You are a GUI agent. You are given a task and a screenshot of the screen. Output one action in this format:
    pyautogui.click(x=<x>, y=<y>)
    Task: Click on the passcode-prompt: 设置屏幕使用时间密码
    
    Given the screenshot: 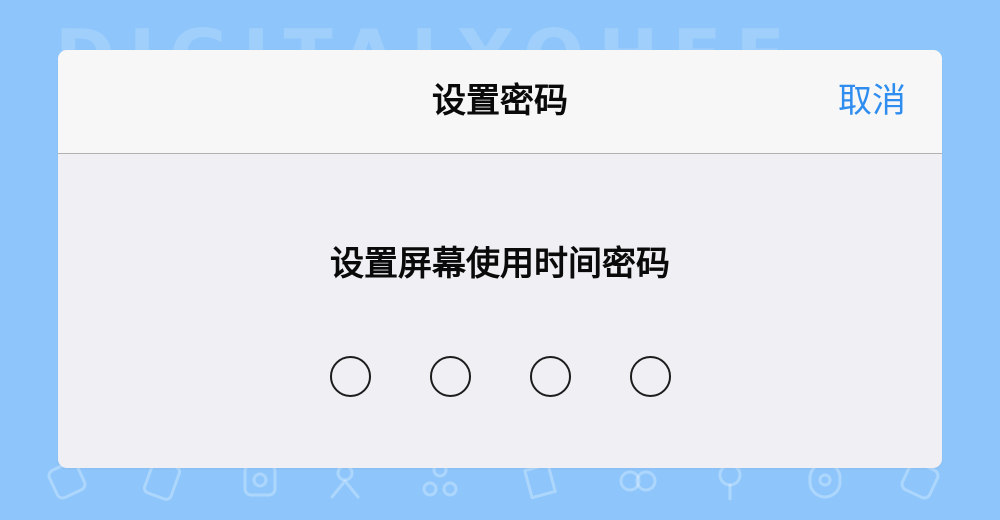 What is the action you would take?
    pyautogui.click(x=500, y=264)
    